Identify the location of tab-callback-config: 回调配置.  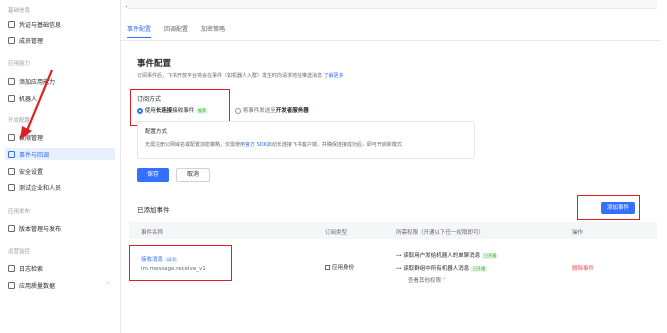
(176, 31).